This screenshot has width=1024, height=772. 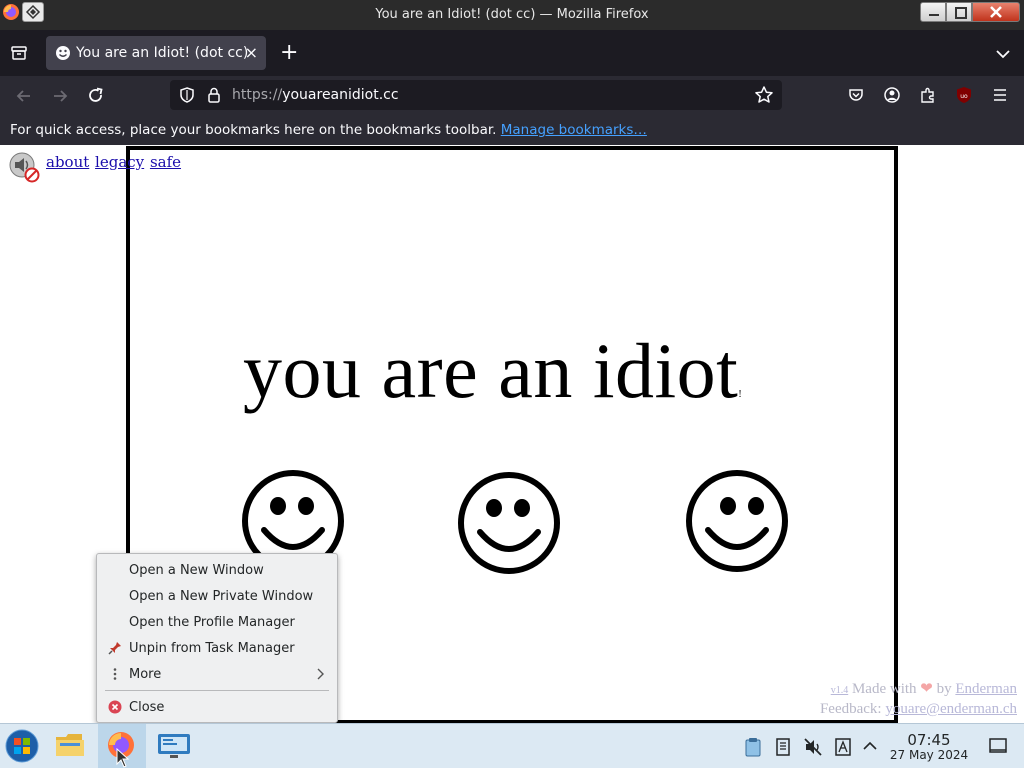 I want to click on top-links: about legacy safe, so click(x=114, y=162).